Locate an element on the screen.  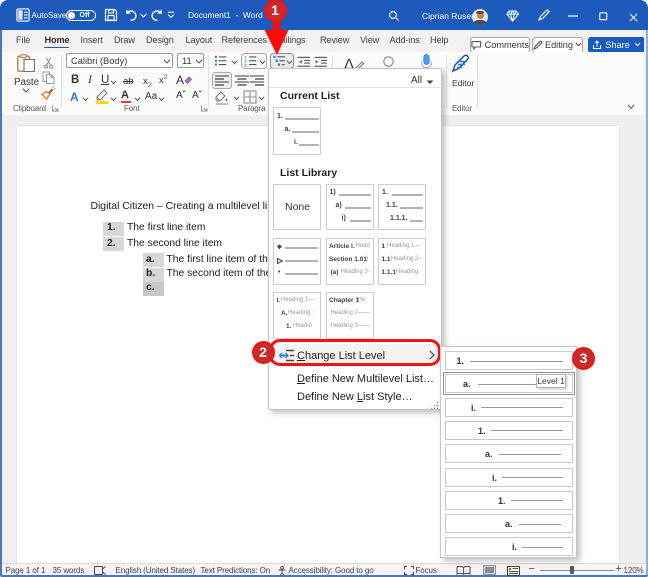
svg-text: 3 is located at coordinates (245, 65).